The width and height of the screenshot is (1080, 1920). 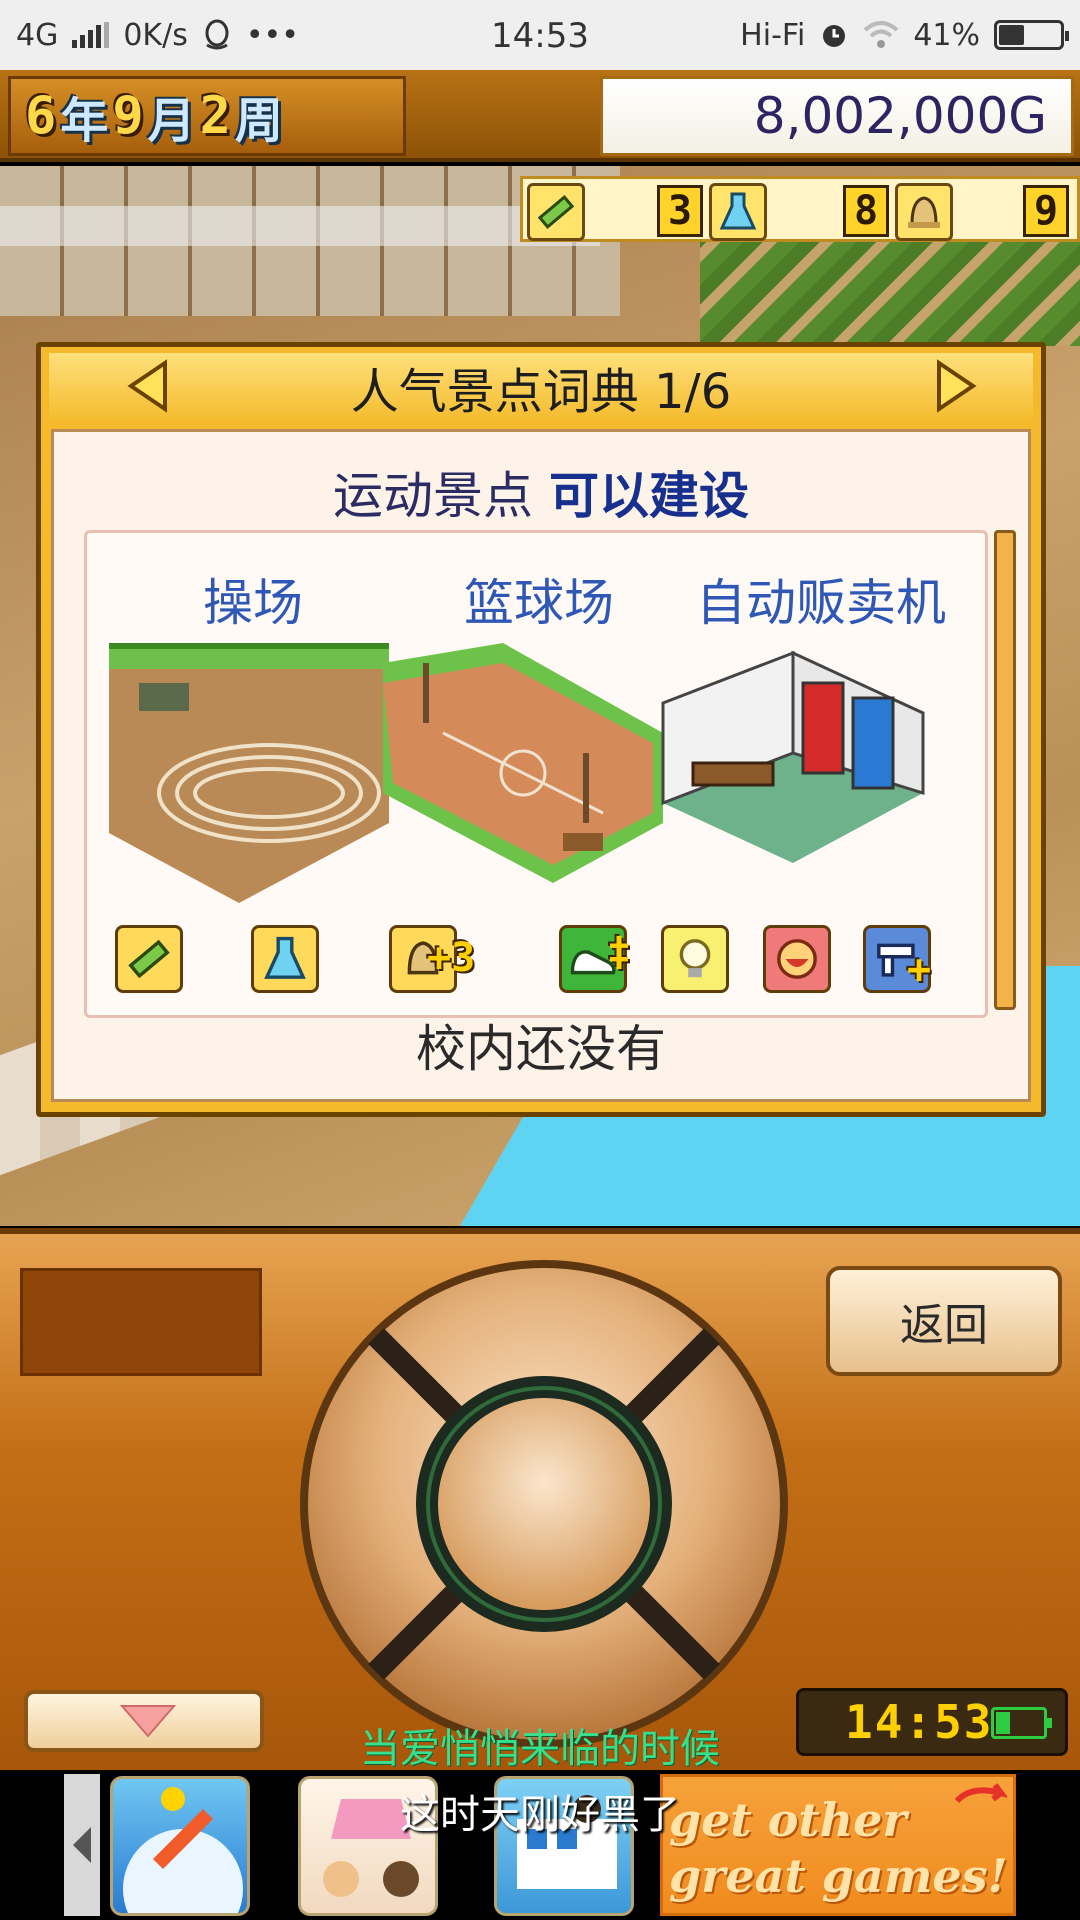 I want to click on prev-page-button, so click(x=148, y=386).